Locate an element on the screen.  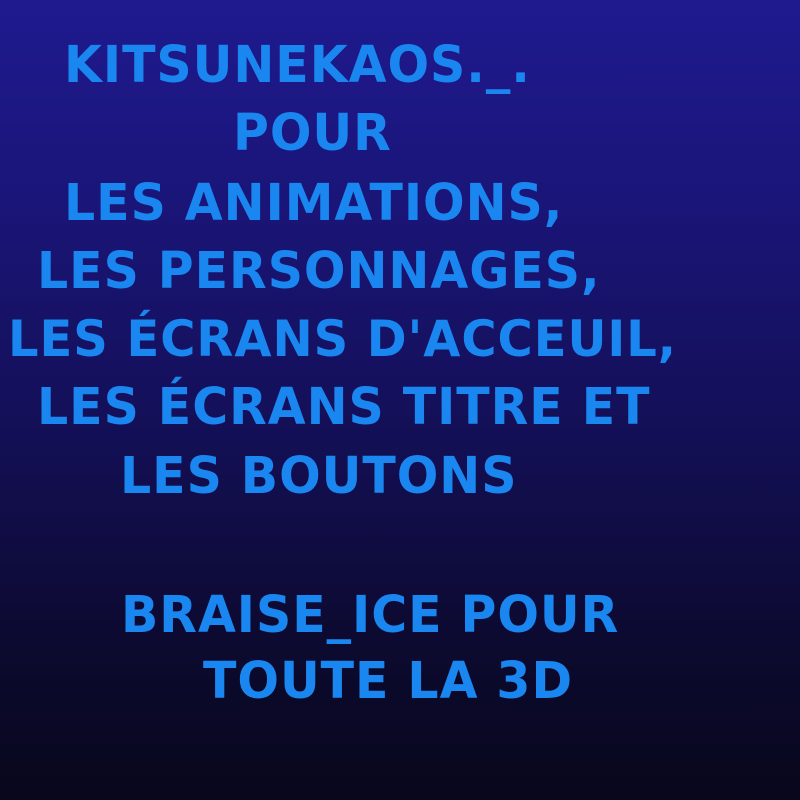
credit-line-animations: LES ANIMATIONS, is located at coordinates (314, 203).